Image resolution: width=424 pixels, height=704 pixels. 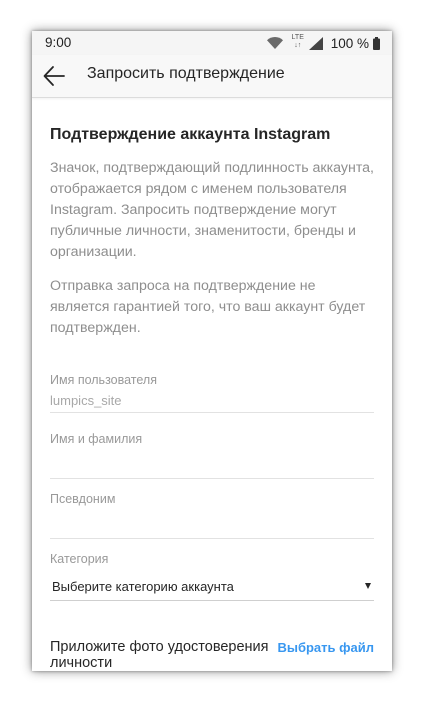 I want to click on nickname-input, so click(x=210, y=519).